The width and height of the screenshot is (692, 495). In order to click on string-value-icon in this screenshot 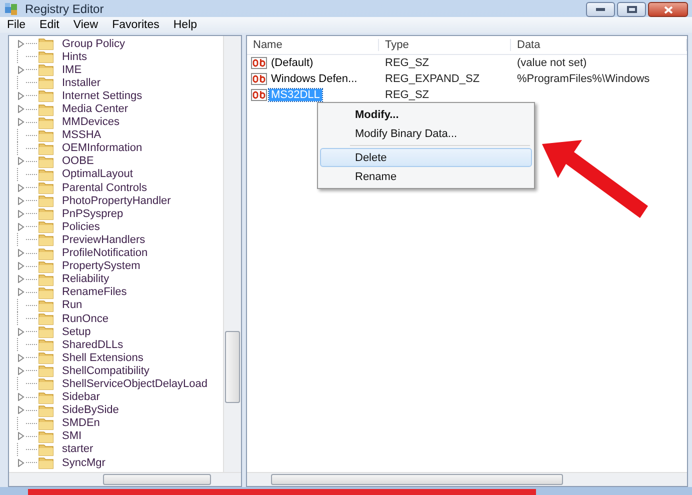, I will do `click(259, 95)`.